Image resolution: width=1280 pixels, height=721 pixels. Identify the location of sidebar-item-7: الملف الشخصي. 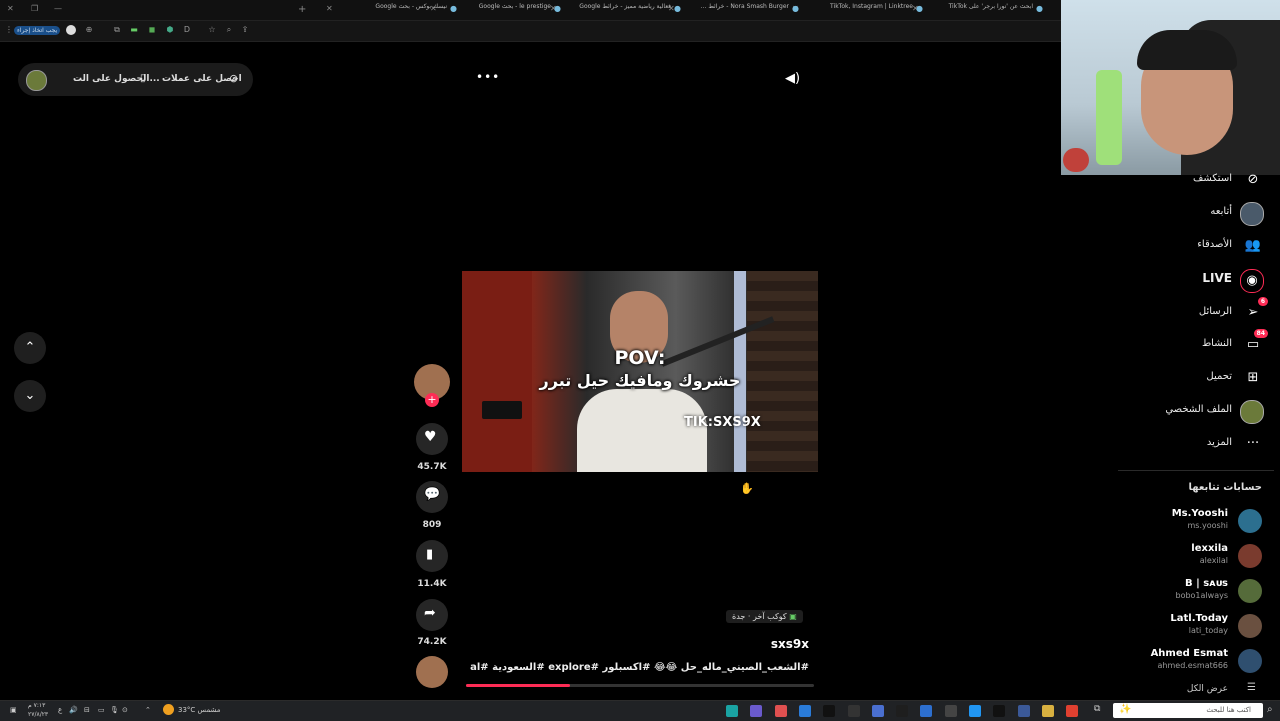
(1195, 411).